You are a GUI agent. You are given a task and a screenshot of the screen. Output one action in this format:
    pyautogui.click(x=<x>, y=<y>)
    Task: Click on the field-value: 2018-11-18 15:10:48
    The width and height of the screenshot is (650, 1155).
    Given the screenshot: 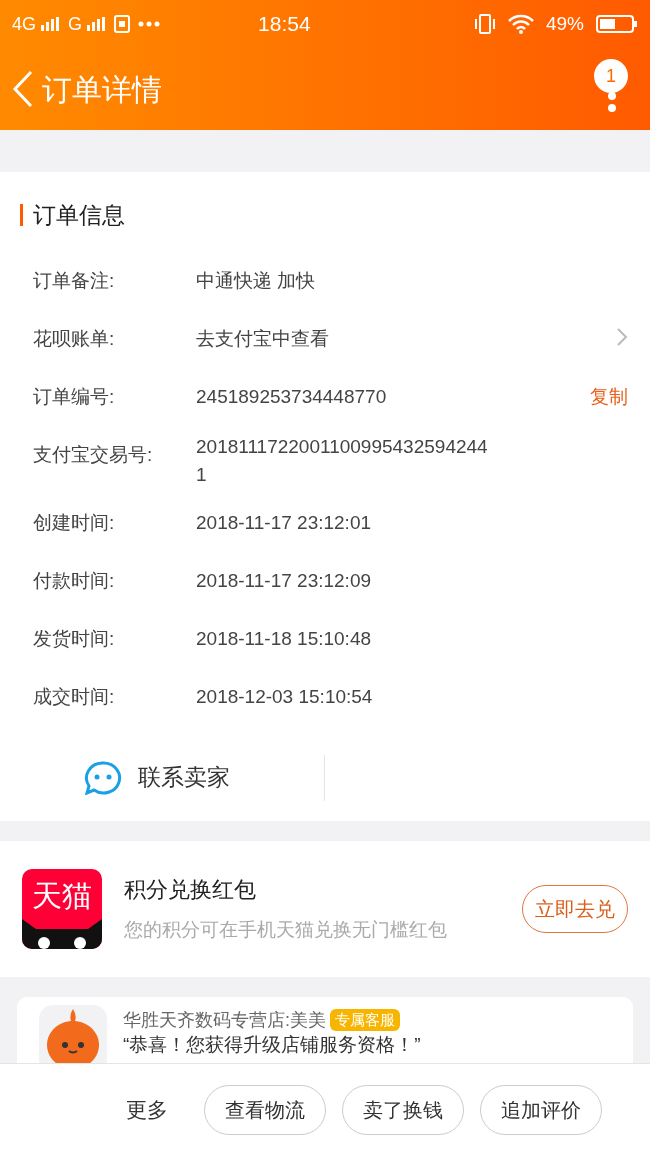 What is the action you would take?
    pyautogui.click(x=284, y=638)
    